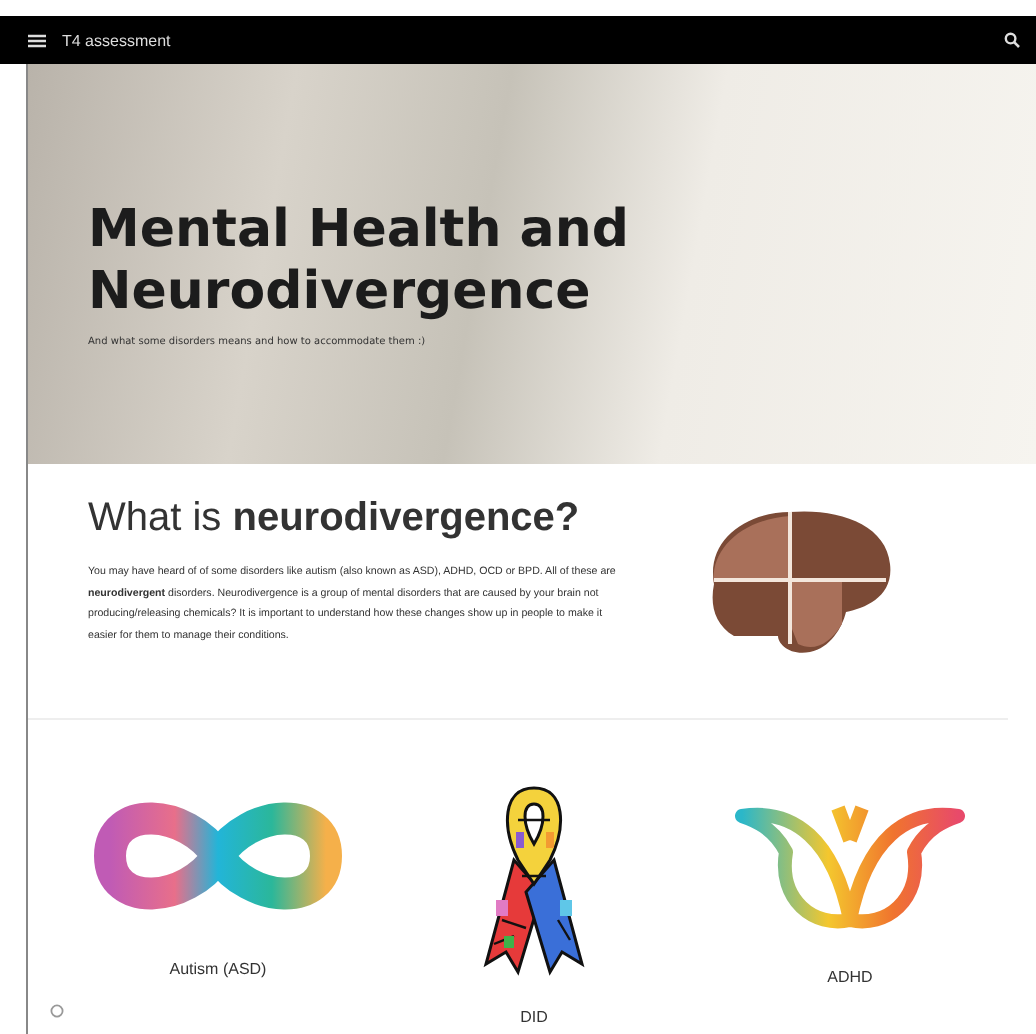 The height and width of the screenshot is (1034, 1036). I want to click on search-icon, so click(1012, 40).